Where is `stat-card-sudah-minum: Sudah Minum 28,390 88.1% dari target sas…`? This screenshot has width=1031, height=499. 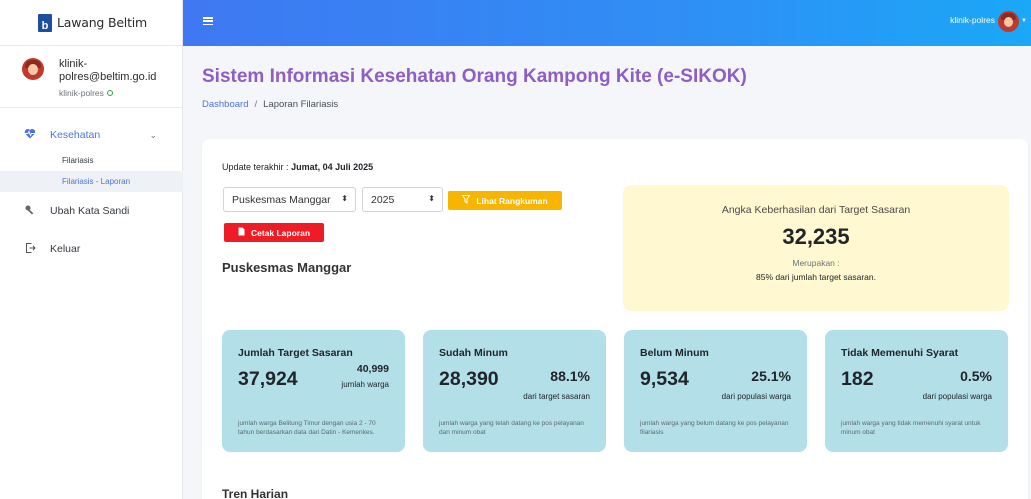 stat-card-sudah-minum: Sudah Minum 28,390 88.1% dari target sas… is located at coordinates (514, 391).